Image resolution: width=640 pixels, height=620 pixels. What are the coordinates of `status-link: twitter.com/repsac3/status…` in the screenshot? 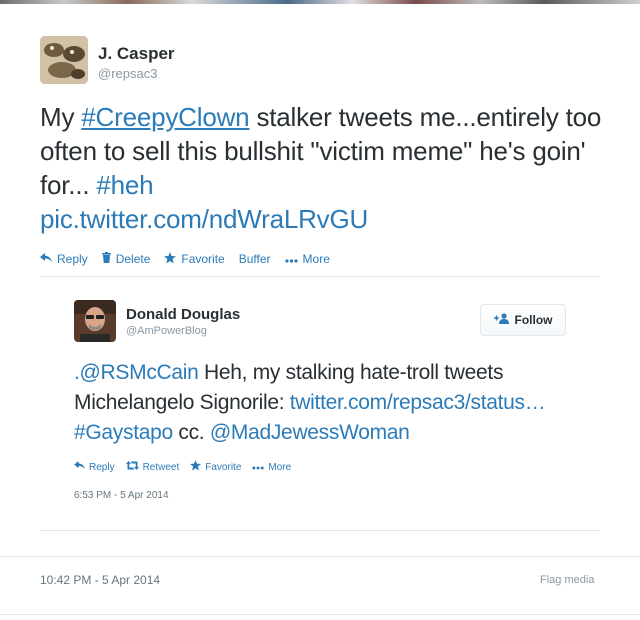 It's located at (418, 402).